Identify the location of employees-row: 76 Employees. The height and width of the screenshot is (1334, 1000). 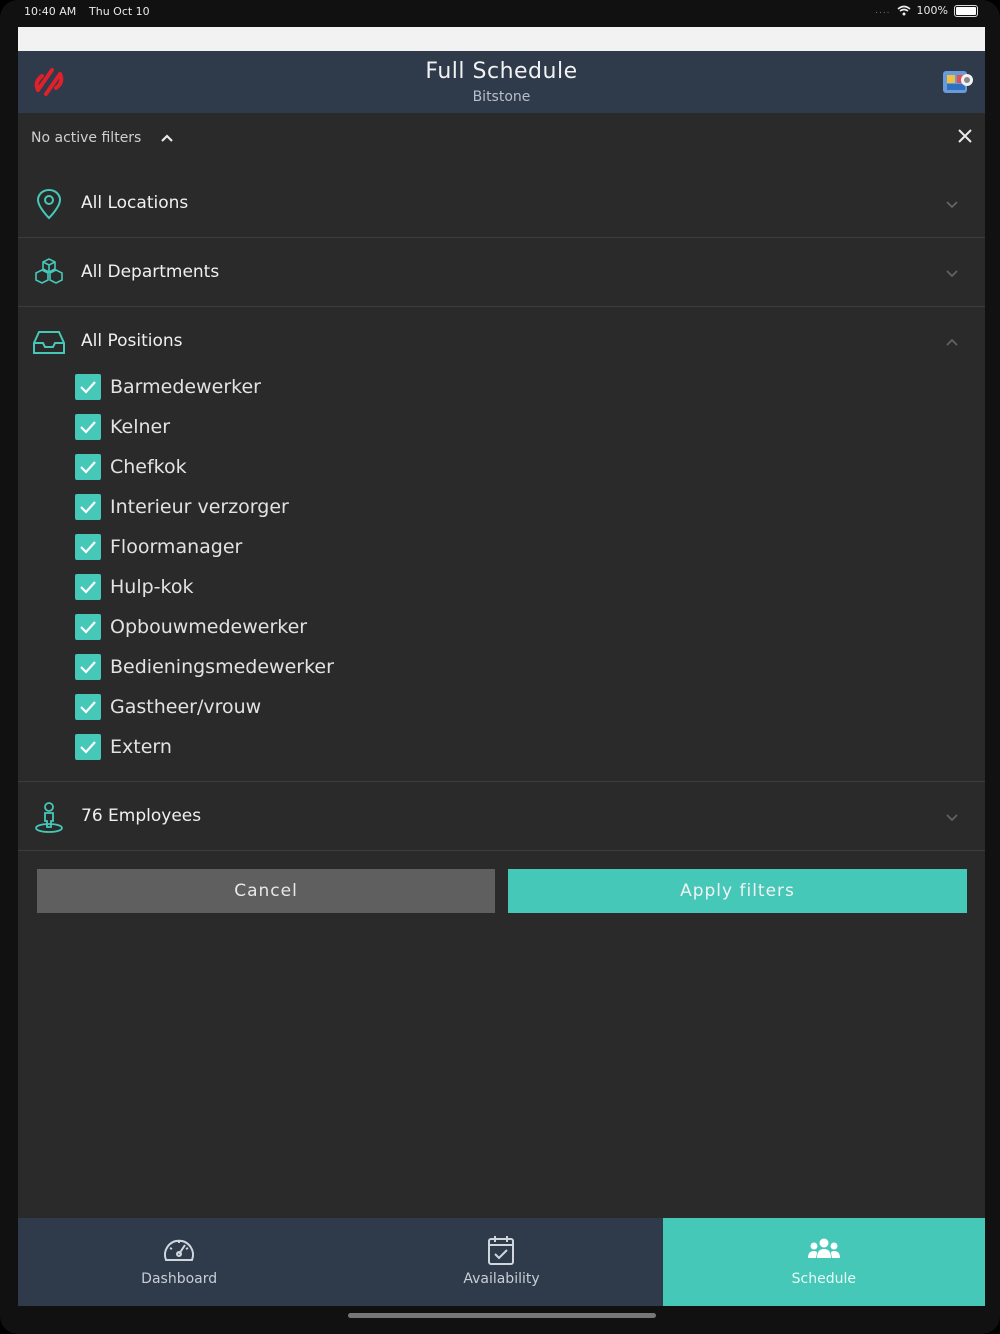
(501, 816).